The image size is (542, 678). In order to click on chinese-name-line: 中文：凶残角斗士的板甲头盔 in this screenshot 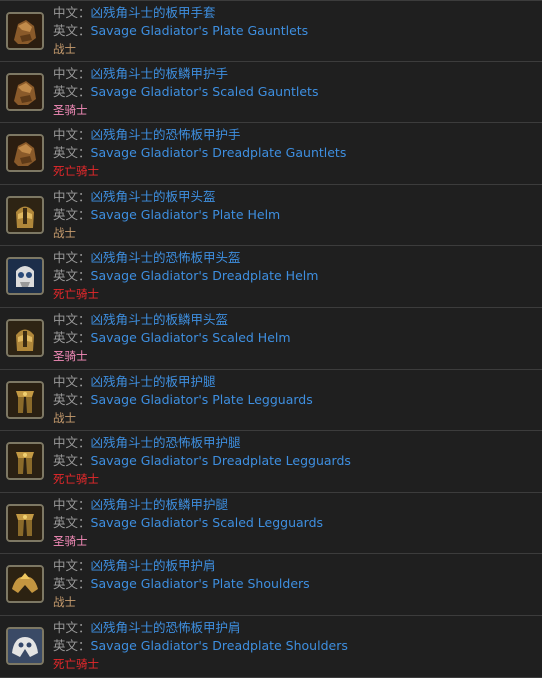, I will do `click(134, 197)`.